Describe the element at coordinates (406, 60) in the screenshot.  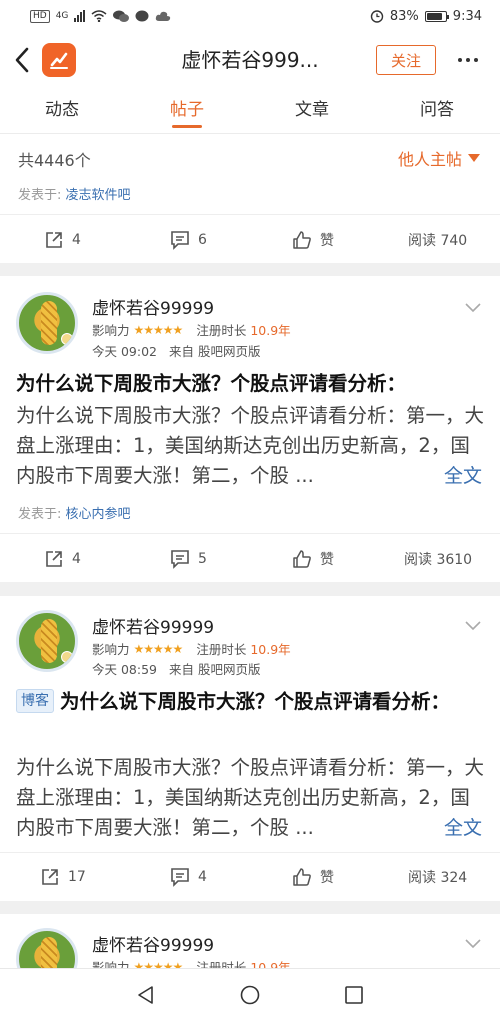
I see `follow-button: 关注` at that location.